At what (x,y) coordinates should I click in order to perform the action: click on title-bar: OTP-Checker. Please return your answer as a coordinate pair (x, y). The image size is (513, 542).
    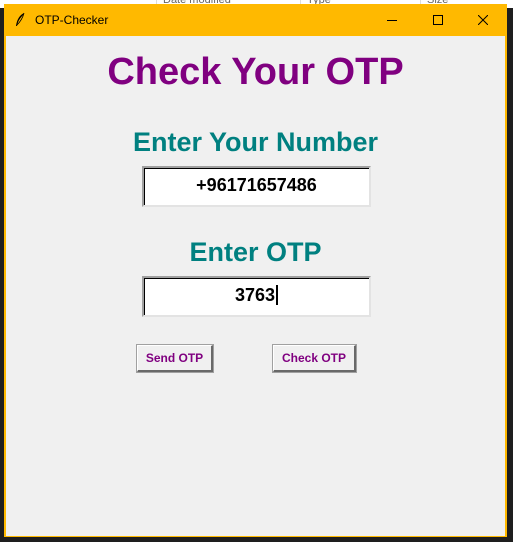
    Looking at the image, I should click on (255, 20).